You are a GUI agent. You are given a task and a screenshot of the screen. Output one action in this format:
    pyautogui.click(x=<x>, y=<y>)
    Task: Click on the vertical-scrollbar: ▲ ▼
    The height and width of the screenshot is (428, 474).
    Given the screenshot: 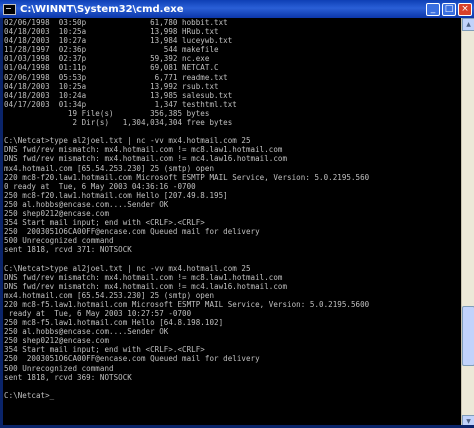 What is the action you would take?
    pyautogui.click(x=467, y=223)
    